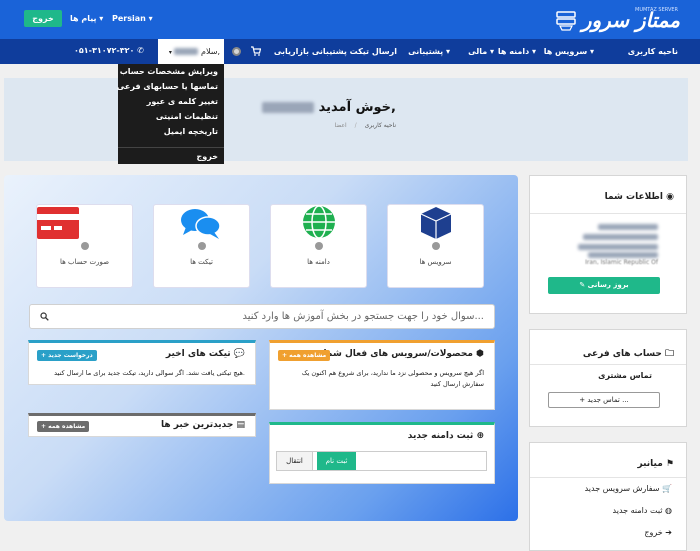  Describe the element at coordinates (628, 488) in the screenshot. I see `shortcut-new-service: سفارش سرویس جدید 🛒` at that location.